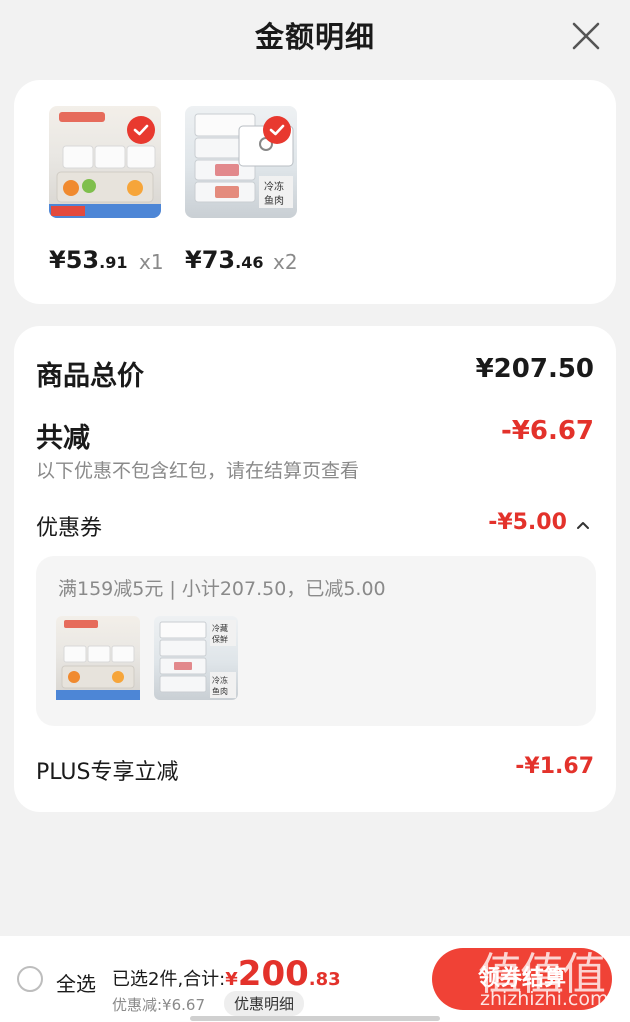  I want to click on product-price: ¥73.46, so click(224, 260).